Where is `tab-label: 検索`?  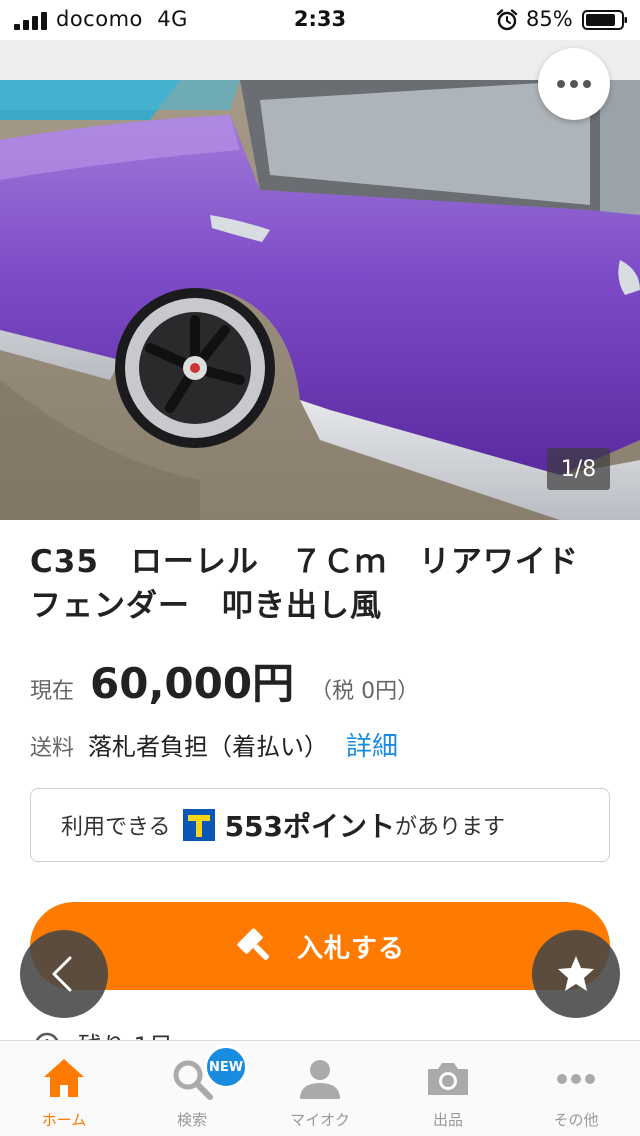 tab-label: 検索 is located at coordinates (191, 1120).